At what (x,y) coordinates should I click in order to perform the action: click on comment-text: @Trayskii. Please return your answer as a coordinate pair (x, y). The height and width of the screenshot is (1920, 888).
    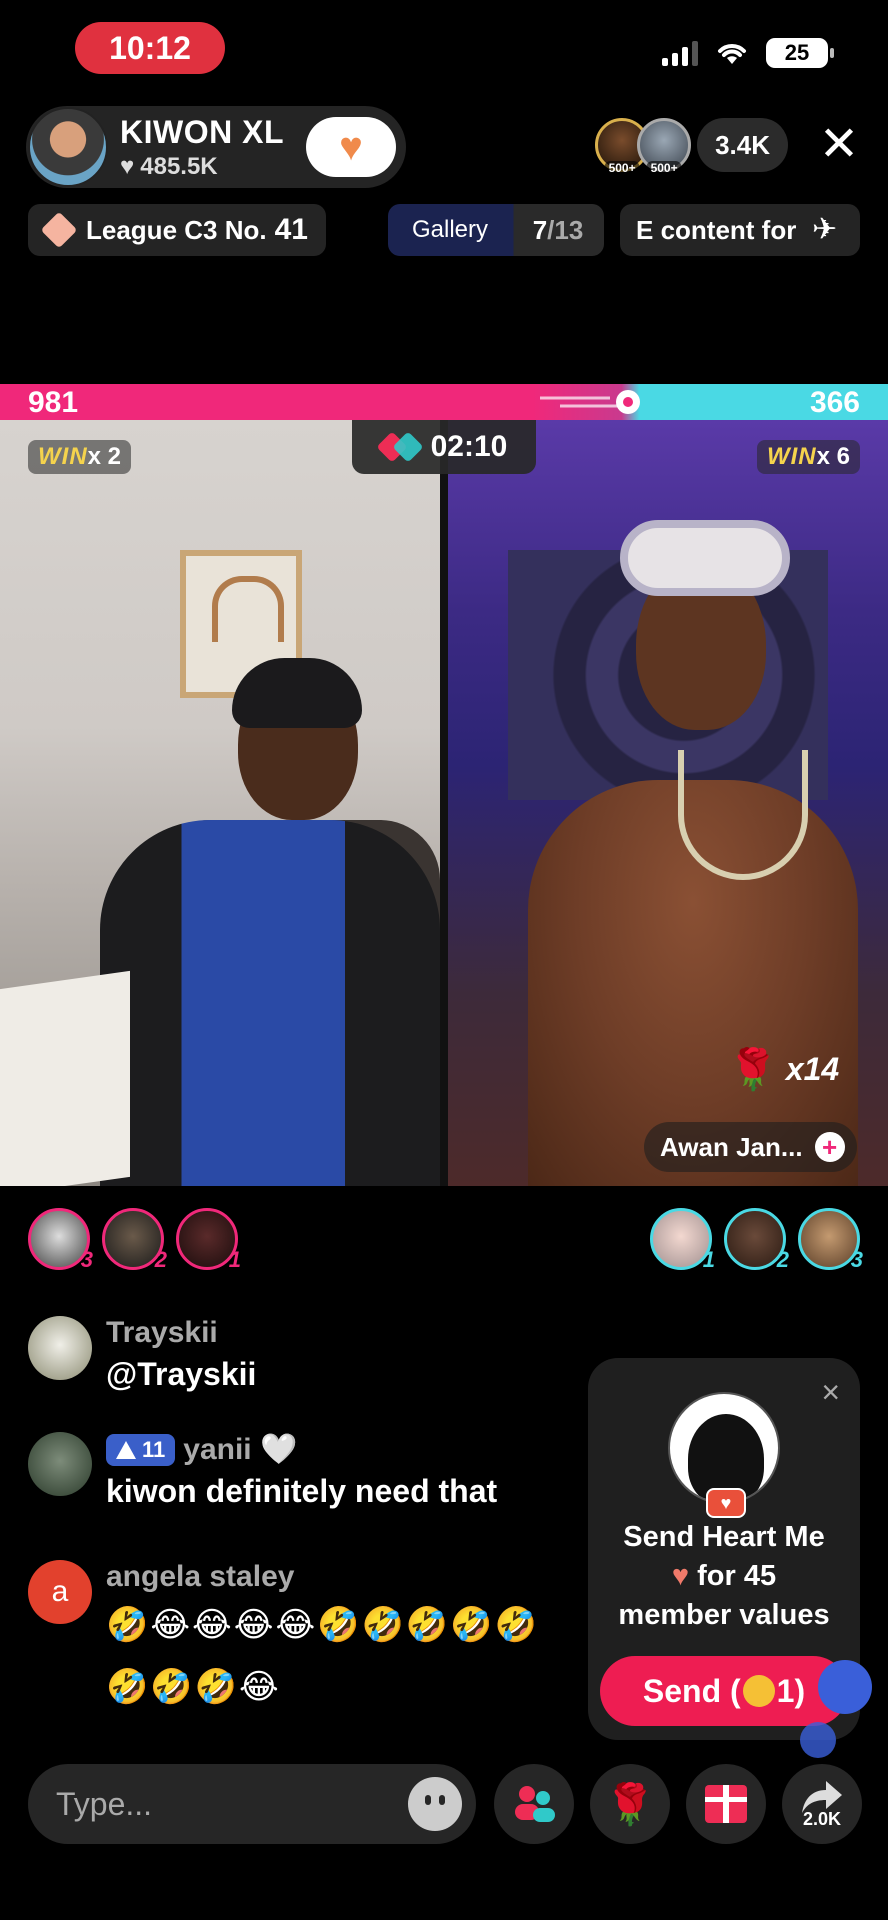
    Looking at the image, I should click on (181, 1374).